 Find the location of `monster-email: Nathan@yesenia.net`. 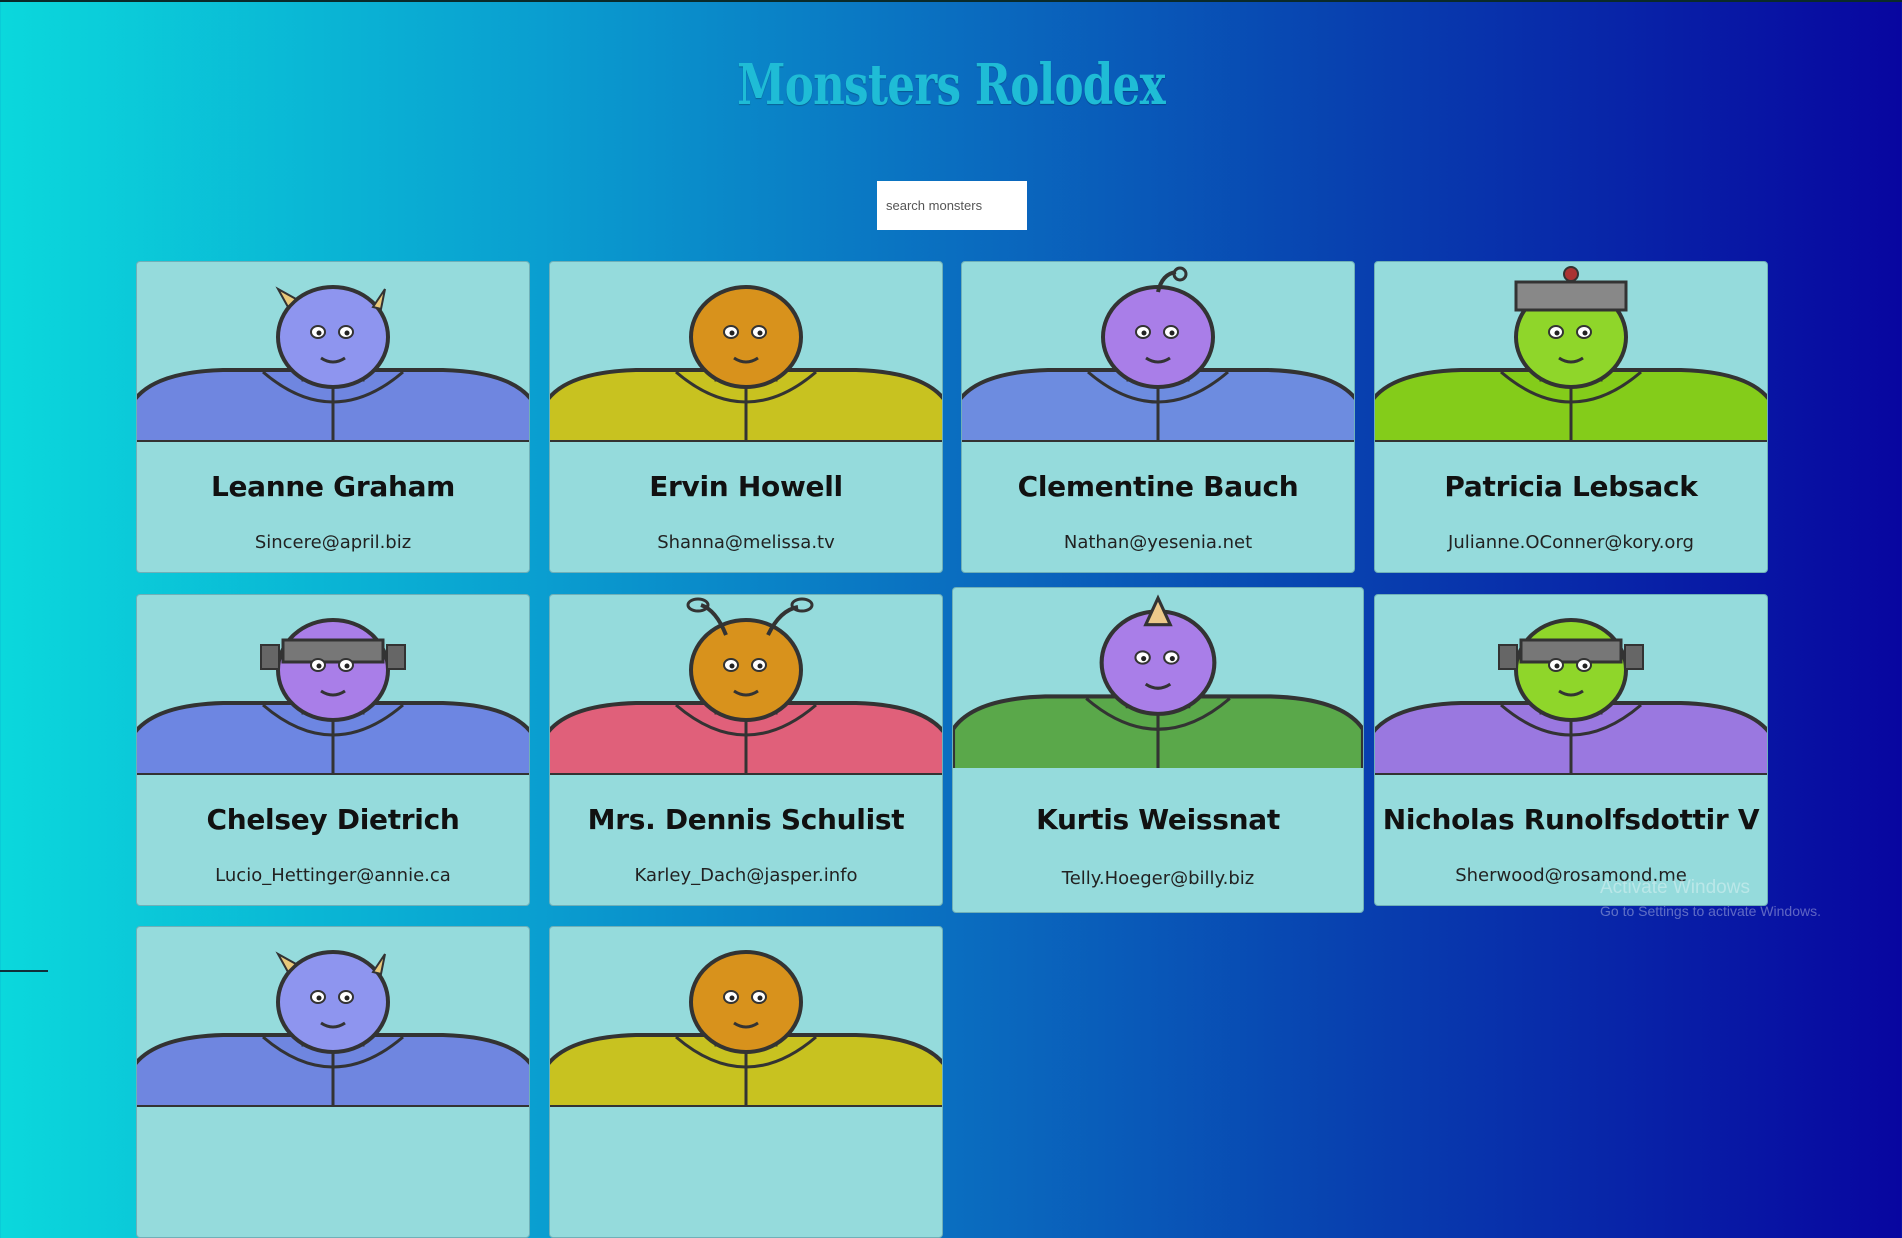

monster-email: Nathan@yesenia.net is located at coordinates (1158, 542).